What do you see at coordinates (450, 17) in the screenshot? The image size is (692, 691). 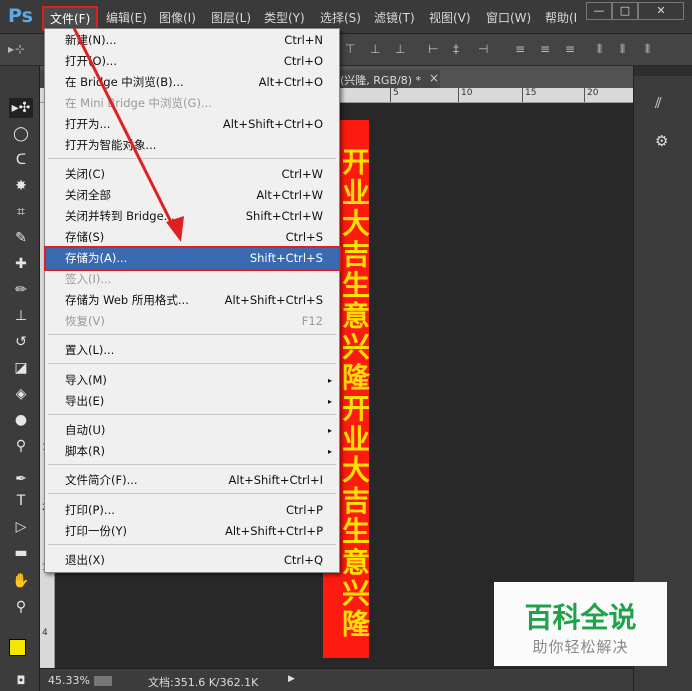 I see `menu-view: 视图(V)` at bounding box center [450, 17].